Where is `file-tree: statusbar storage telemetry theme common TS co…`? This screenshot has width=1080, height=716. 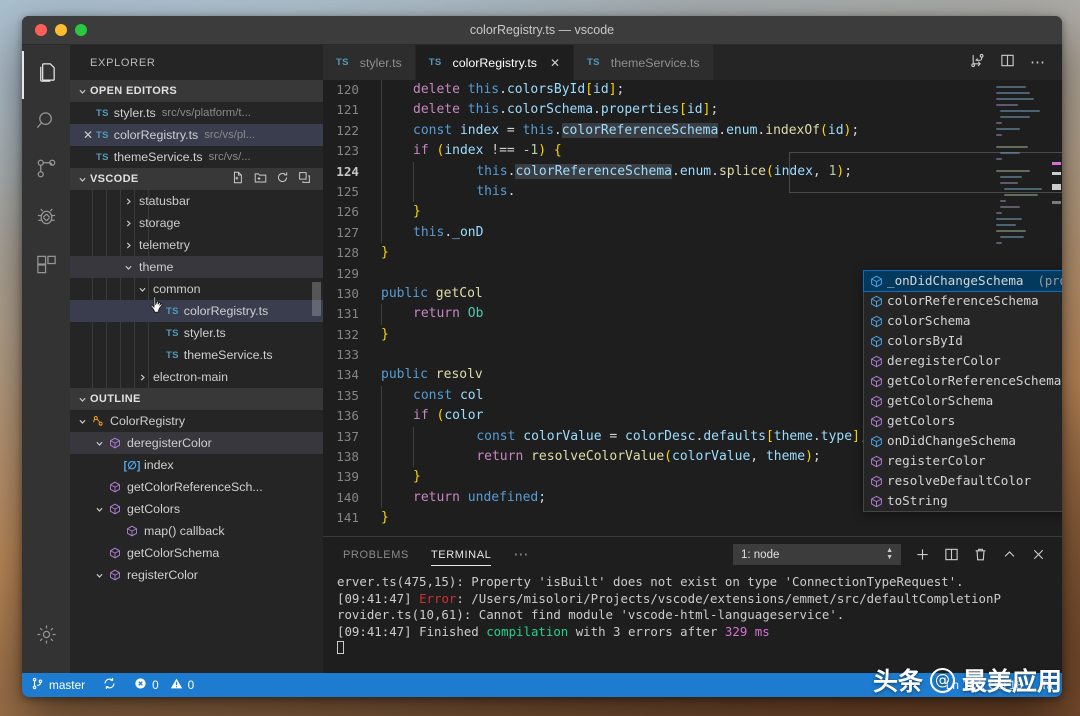
file-tree: statusbar storage telemetry theme common TS co… is located at coordinates (196, 289).